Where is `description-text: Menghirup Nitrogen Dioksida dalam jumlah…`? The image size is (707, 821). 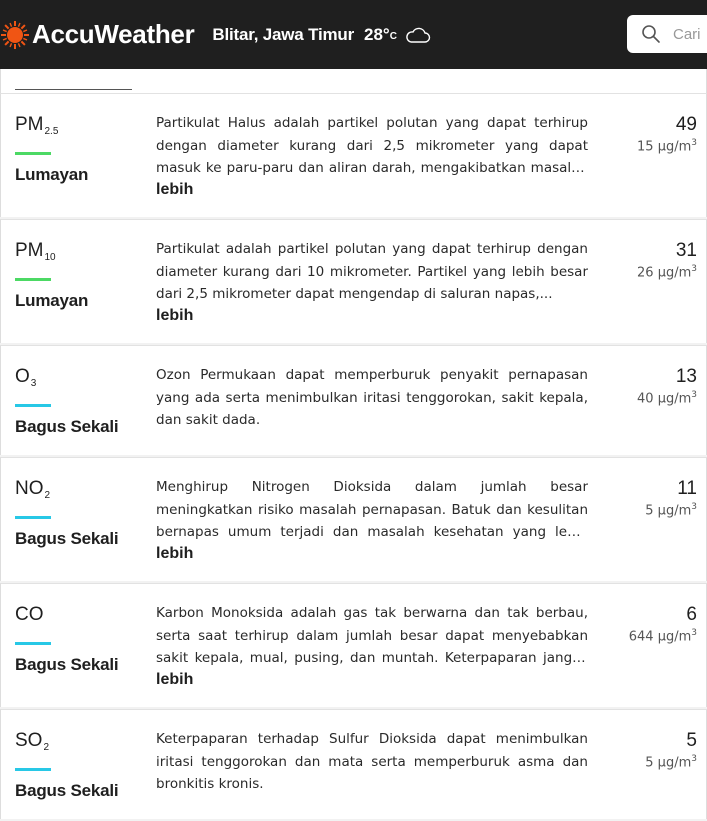
description-text: Menghirup Nitrogen Dioksida dalam jumlah… is located at coordinates (372, 509).